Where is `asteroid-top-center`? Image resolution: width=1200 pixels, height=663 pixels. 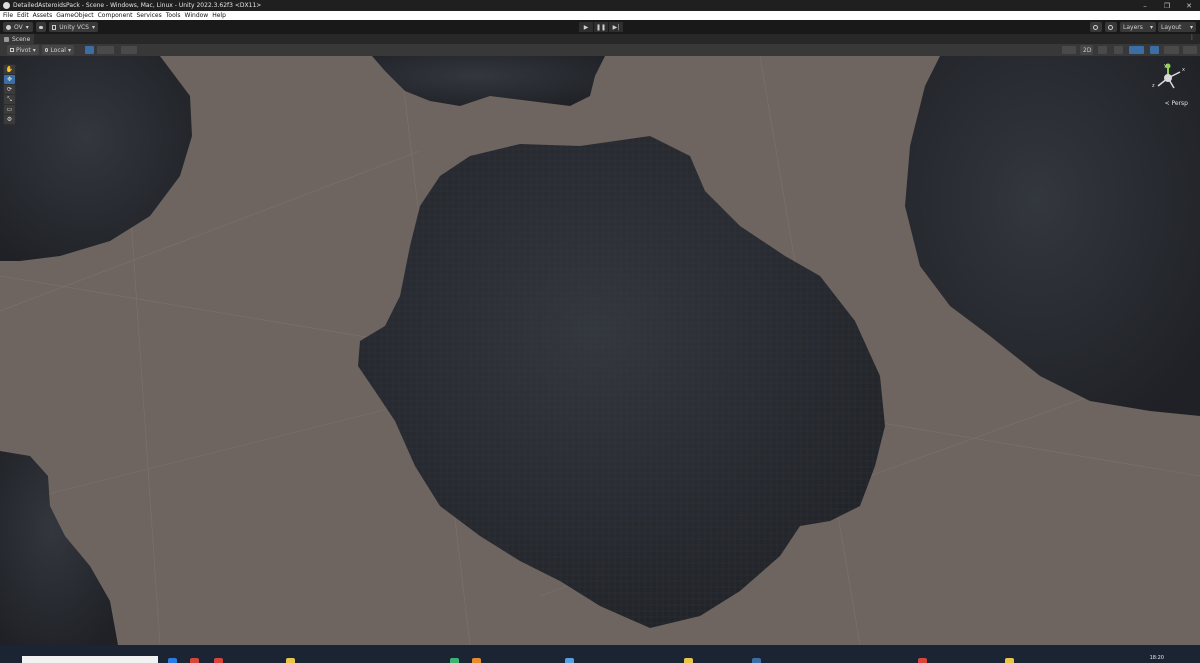 asteroid-top-center is located at coordinates (488, 81).